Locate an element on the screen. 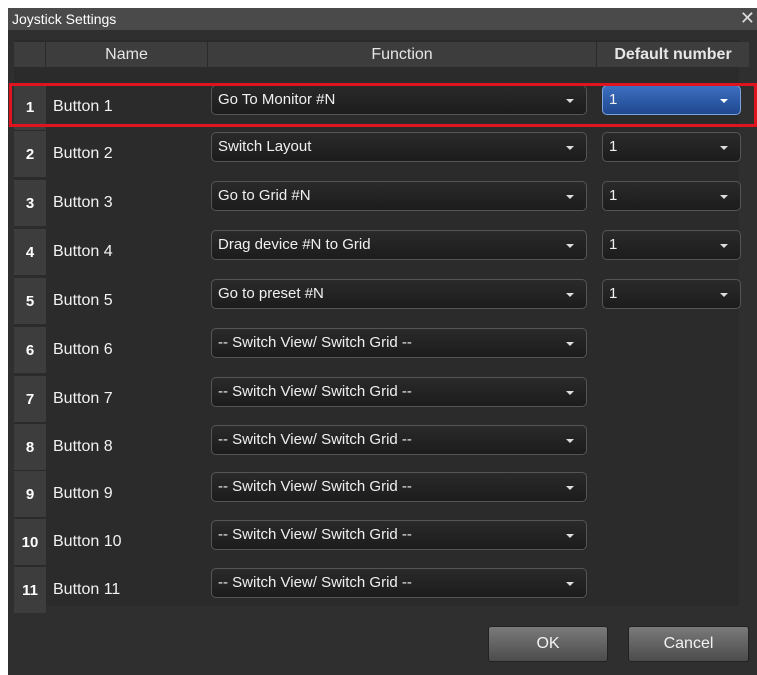 The image size is (757, 675). title-bar: Joystick Settings ✕ is located at coordinates (382, 19).